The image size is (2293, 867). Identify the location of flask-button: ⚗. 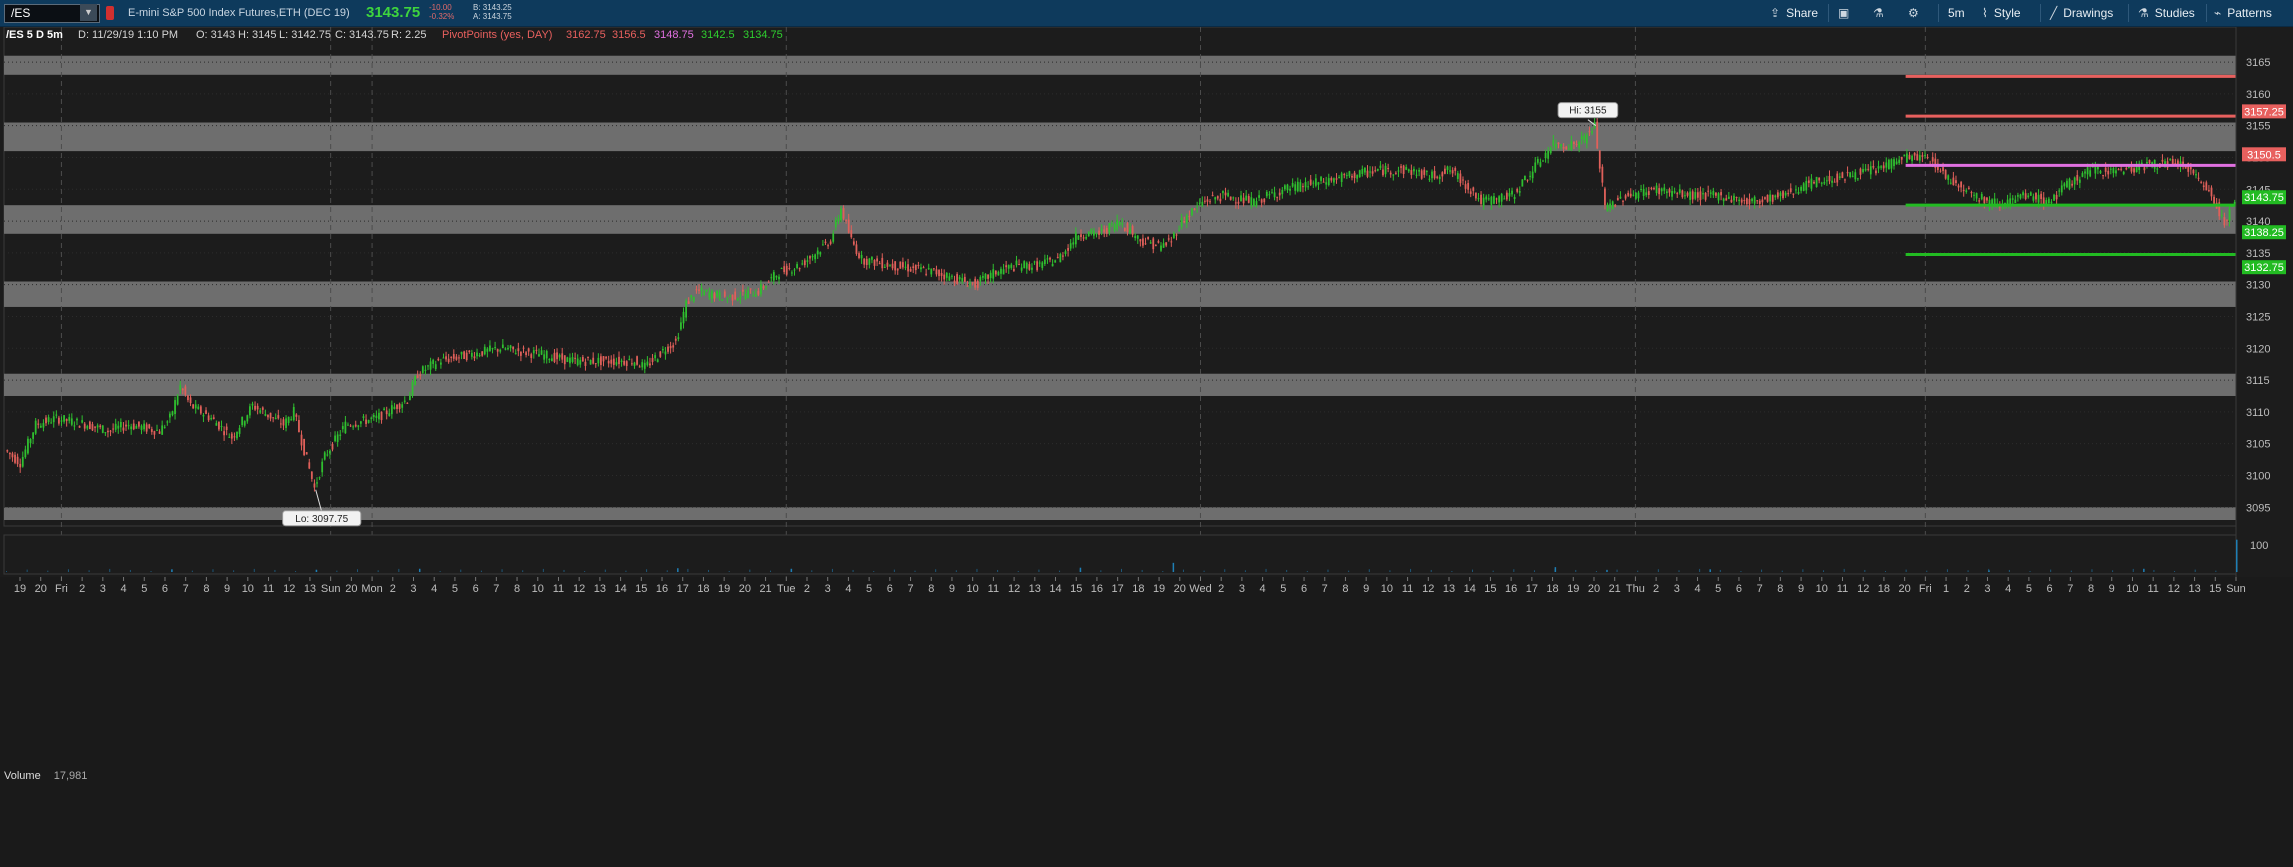
(1881, 13).